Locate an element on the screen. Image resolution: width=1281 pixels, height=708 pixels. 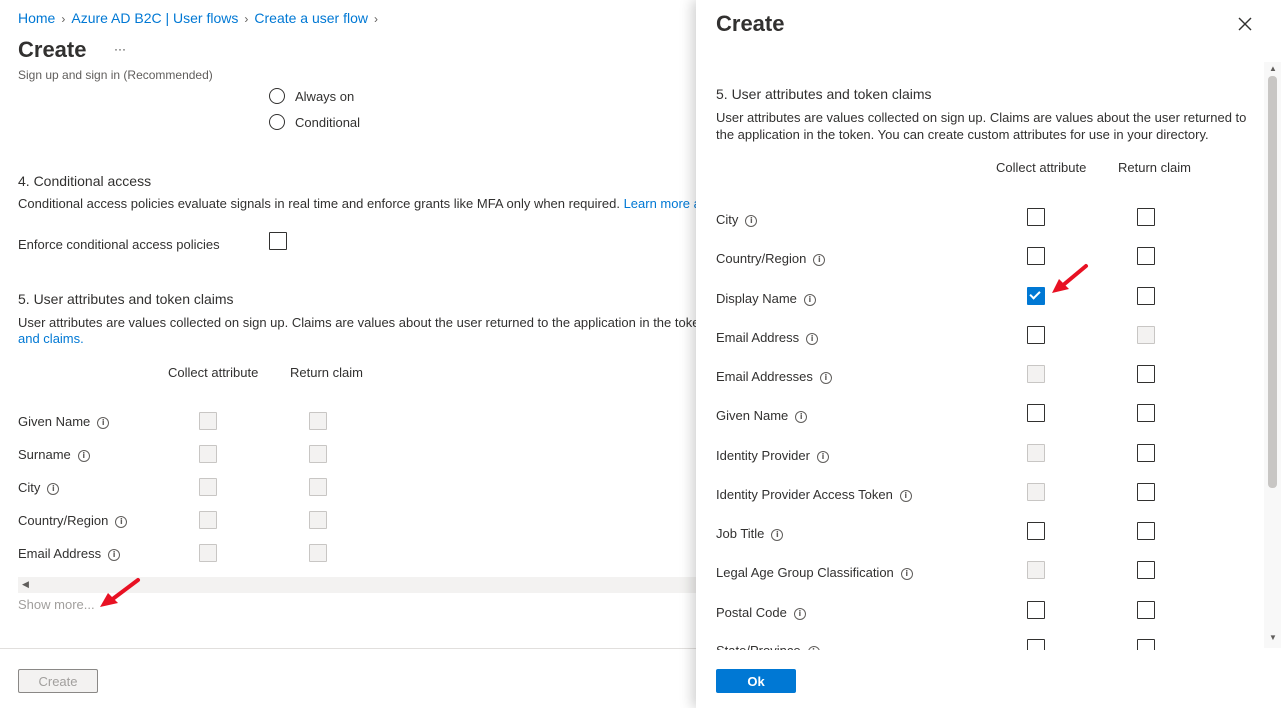
scrollbar-thumb is located at coordinates (1272, 282).